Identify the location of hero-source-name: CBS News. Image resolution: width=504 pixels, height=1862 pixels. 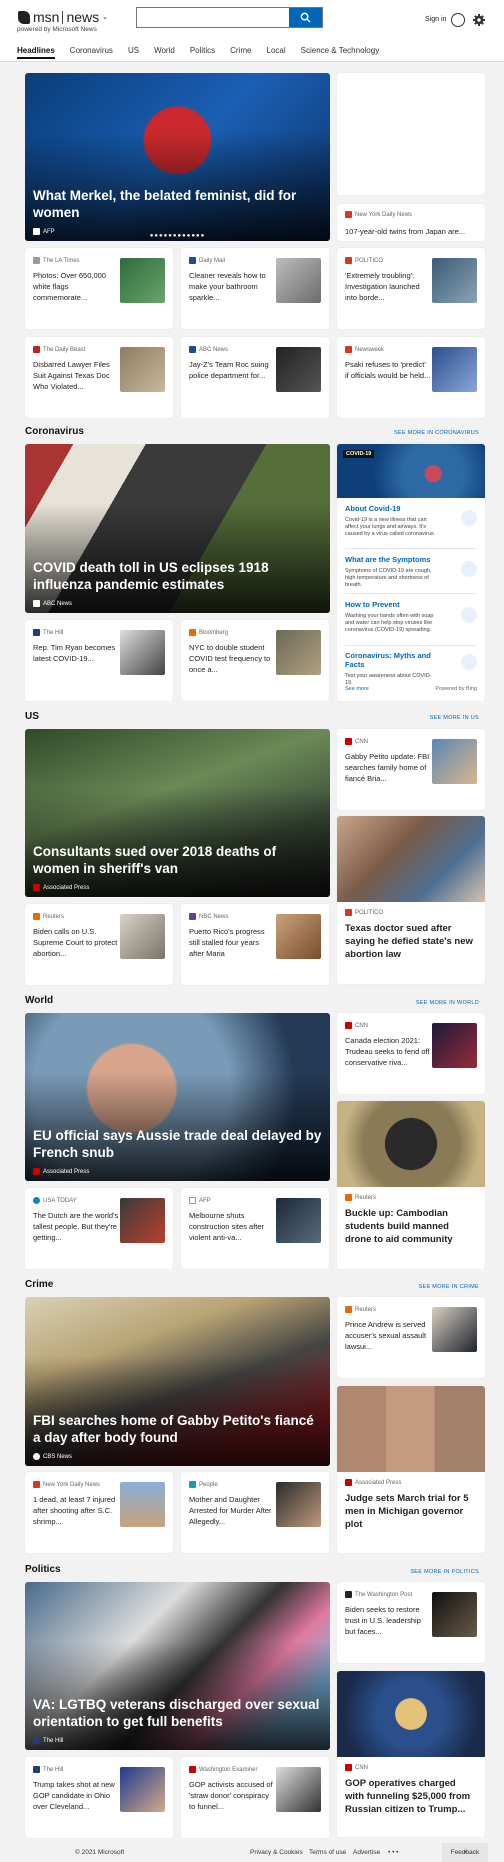
(58, 1456).